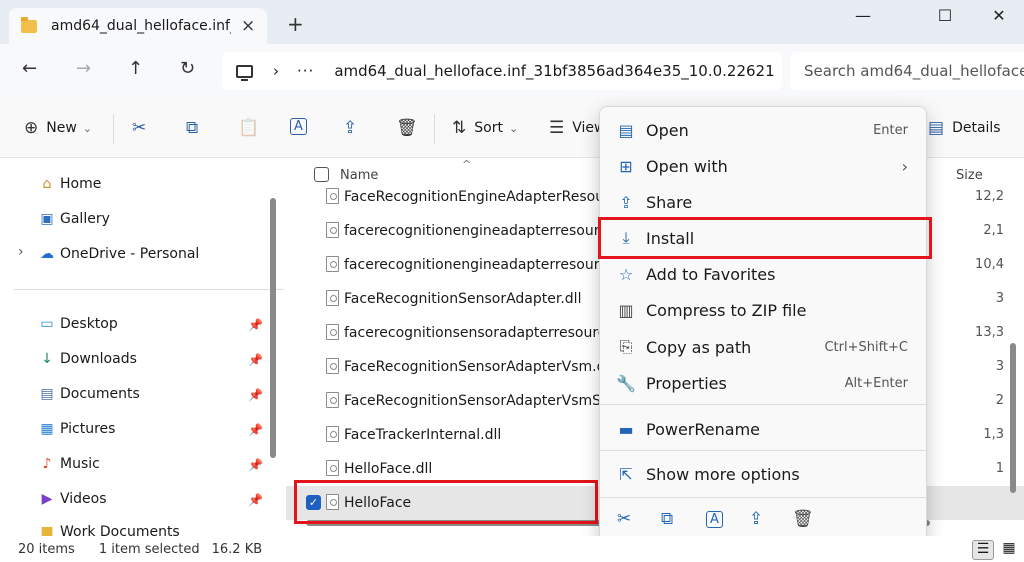  I want to click on menu-item-label: Copy as path, so click(699, 347).